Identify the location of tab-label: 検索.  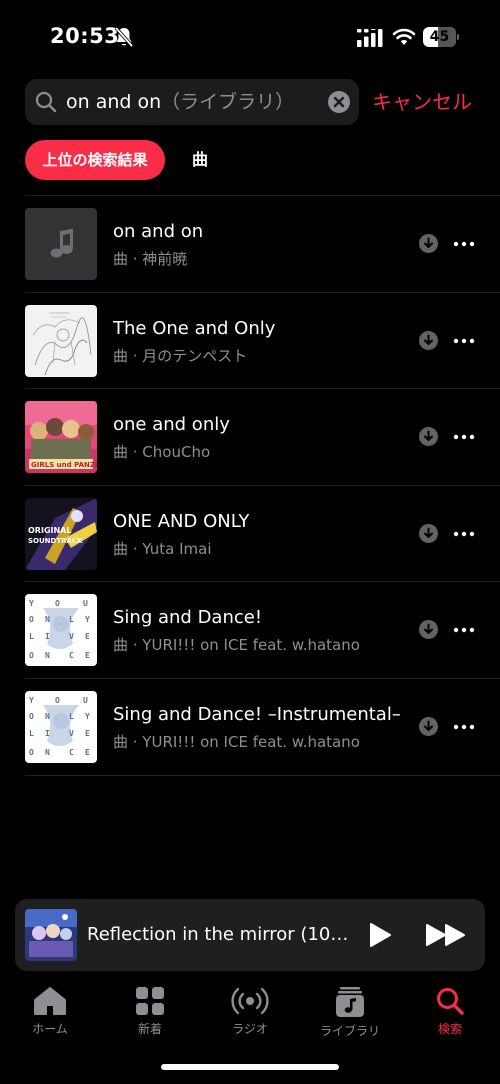
(449, 1029).